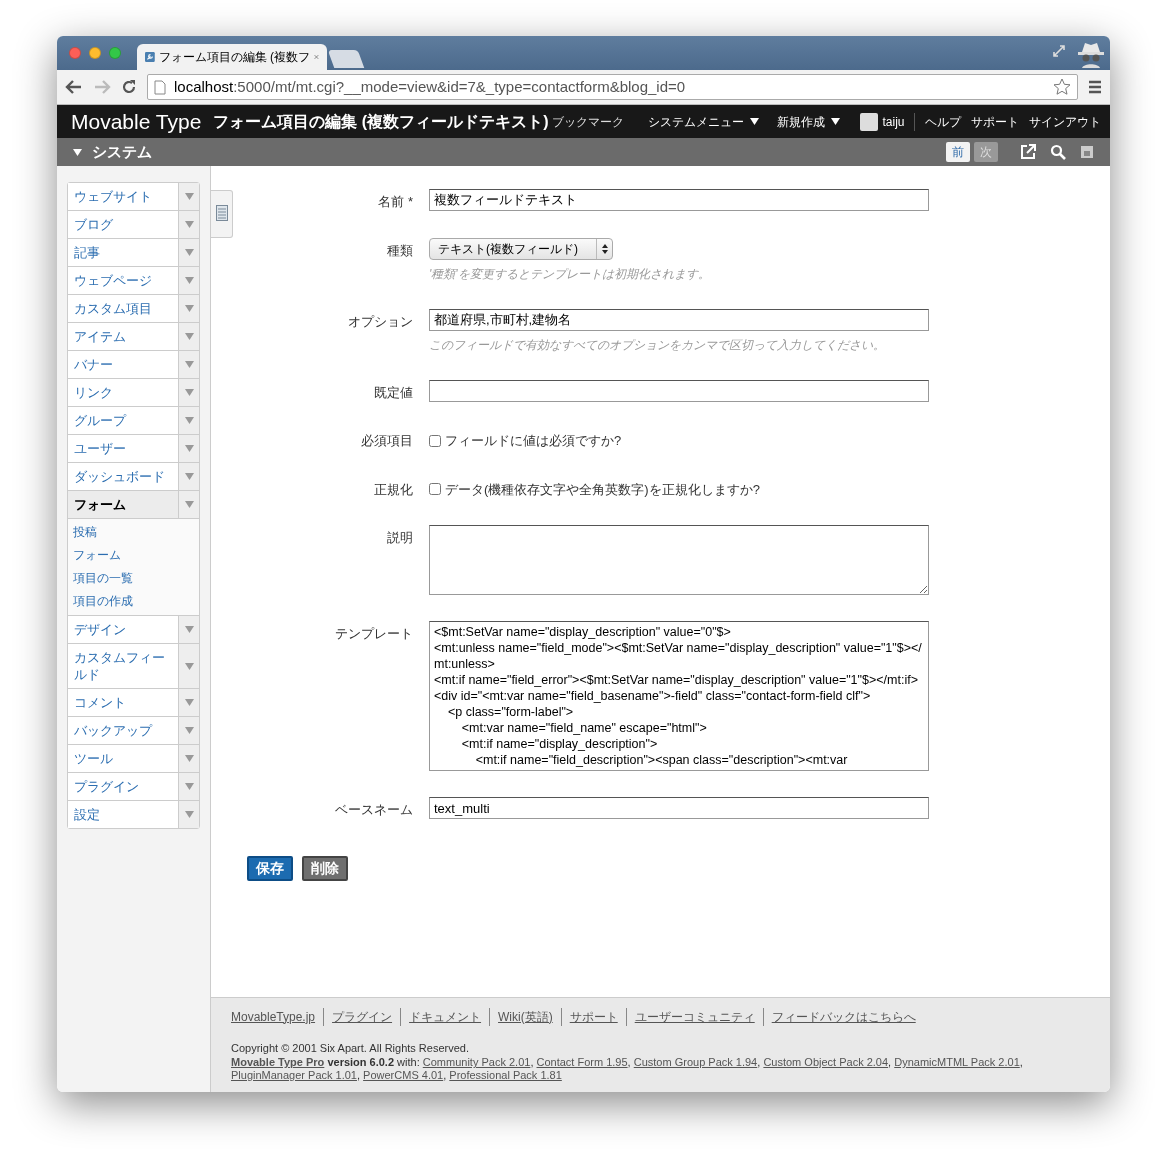 Image resolution: width=1167 pixels, height=1172 pixels. Describe the element at coordinates (133, 505) in the screenshot. I see `sidebar-menu-item: フォーム` at that location.